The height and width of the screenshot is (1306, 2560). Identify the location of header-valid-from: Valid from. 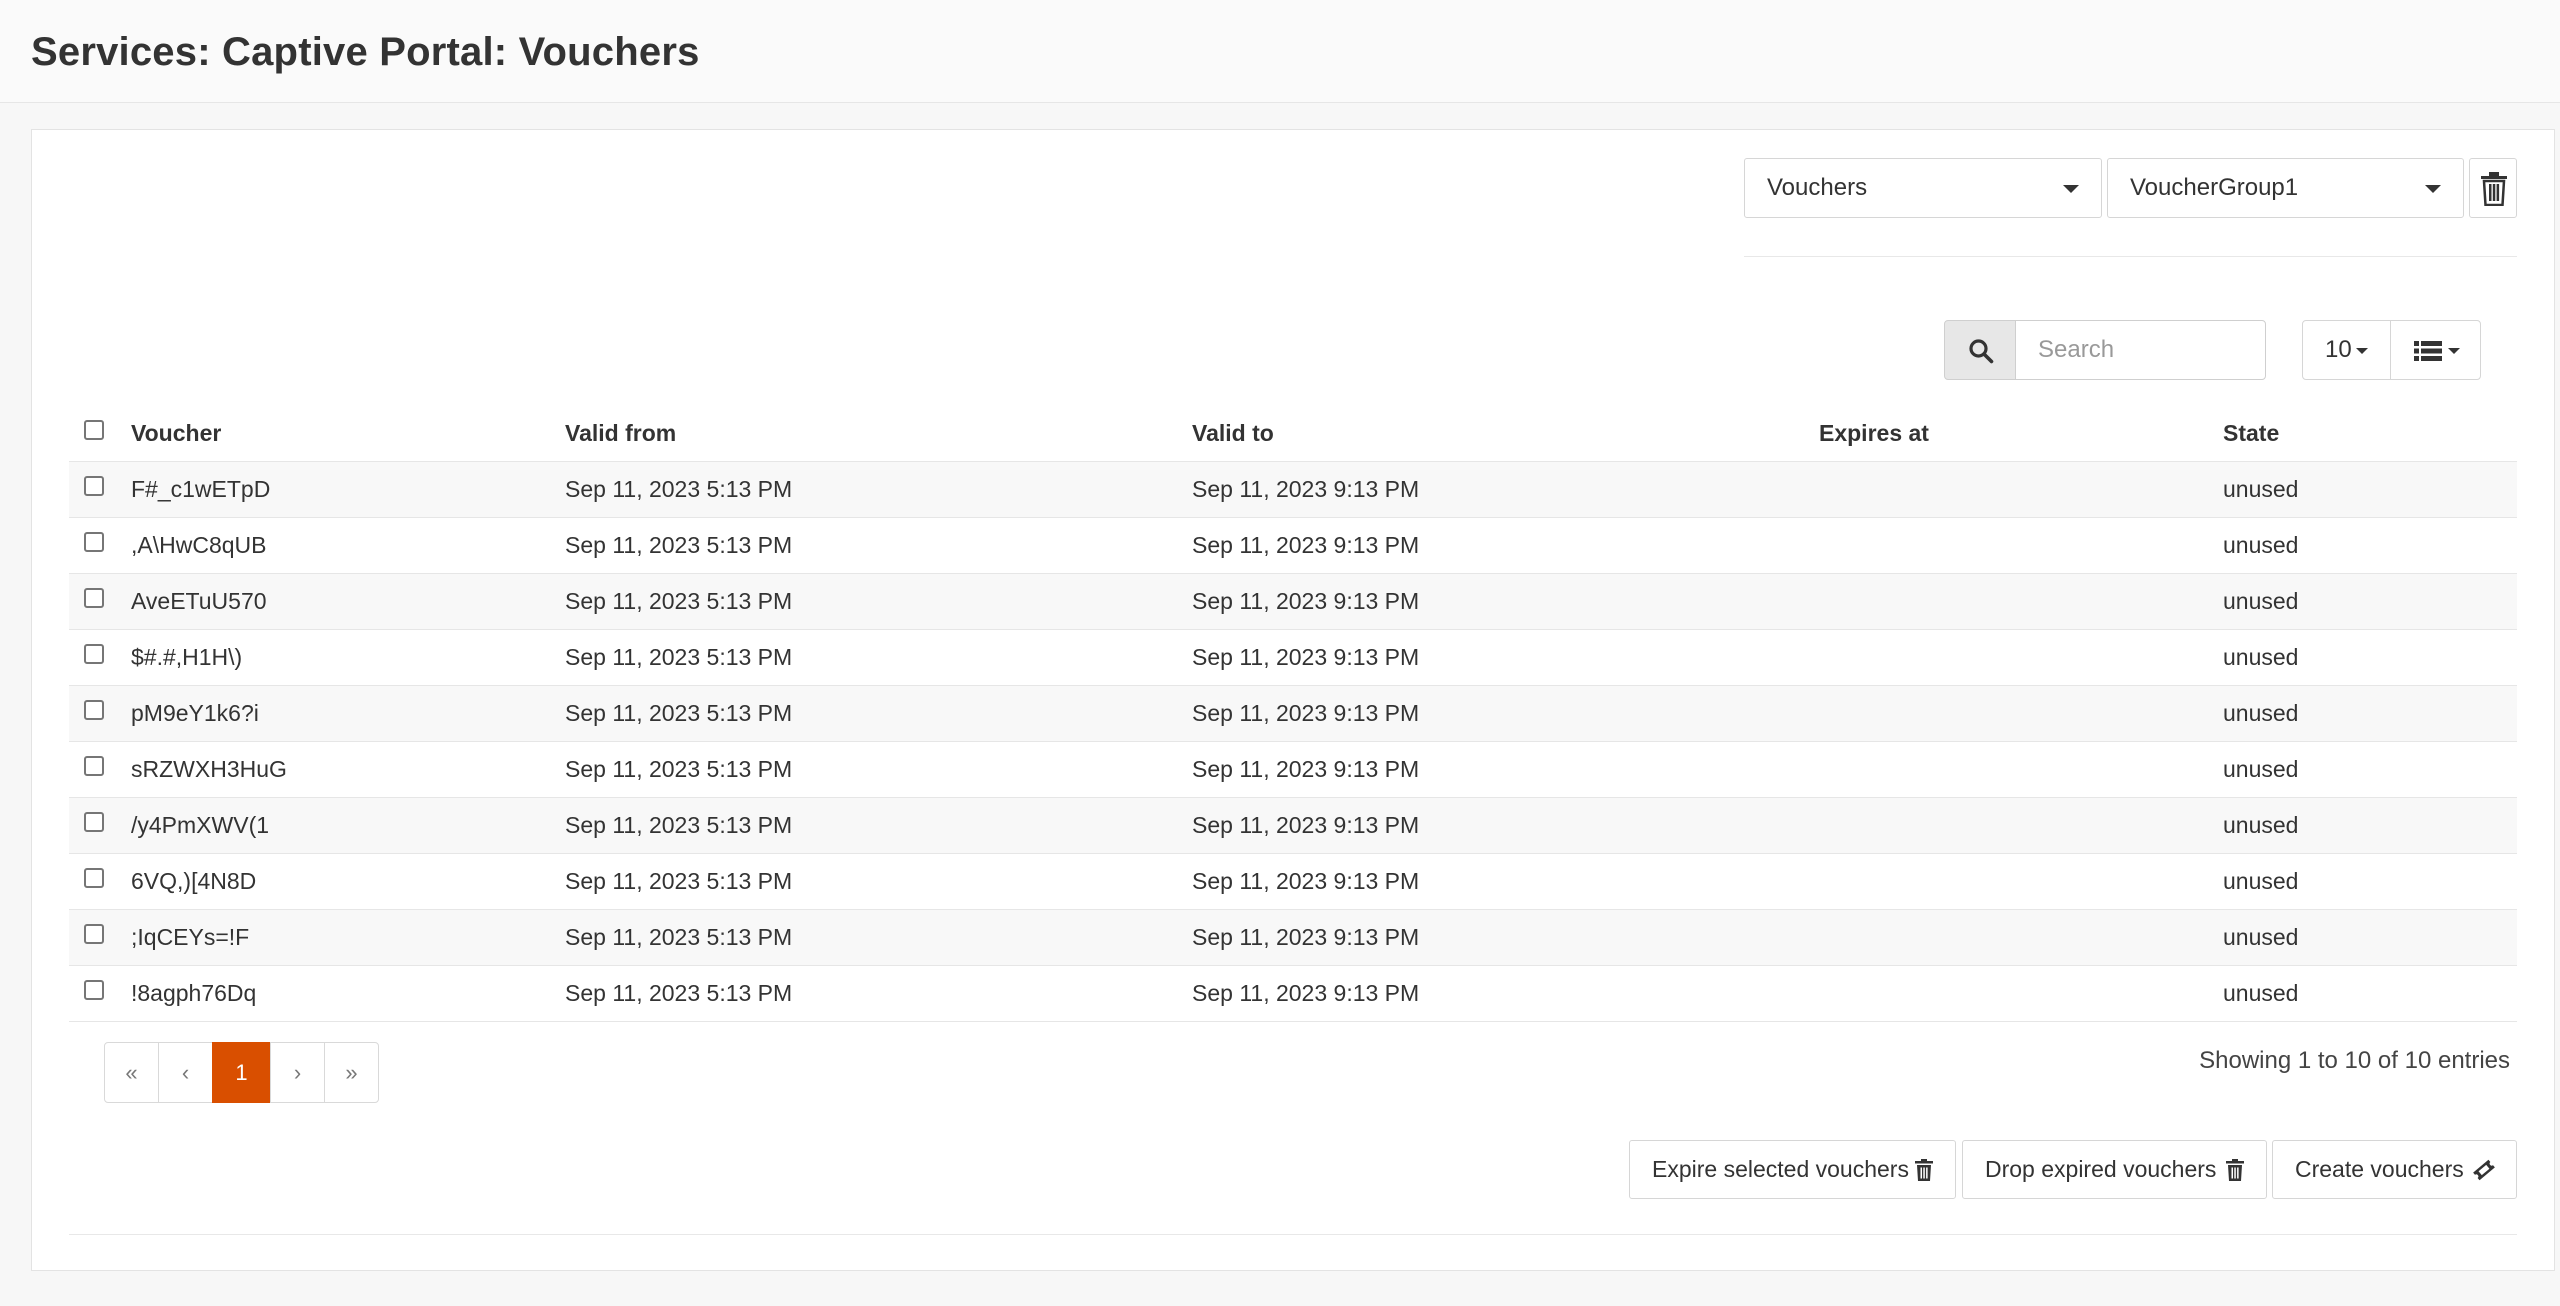
(620, 433).